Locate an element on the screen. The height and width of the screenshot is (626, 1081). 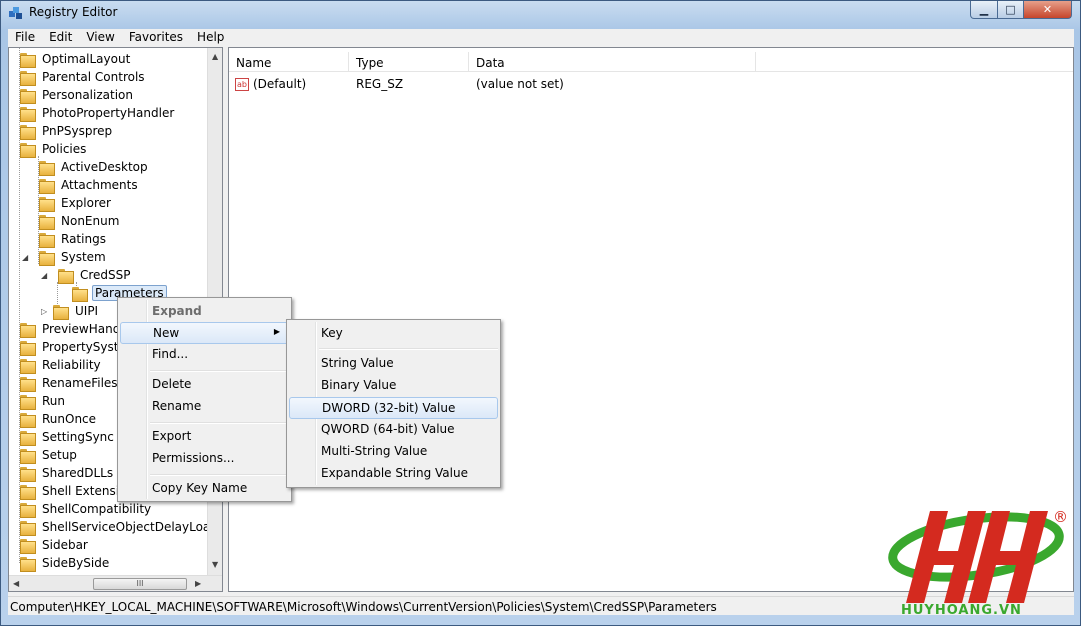
tree-item-label: PnPSysprep is located at coordinates (77, 131).